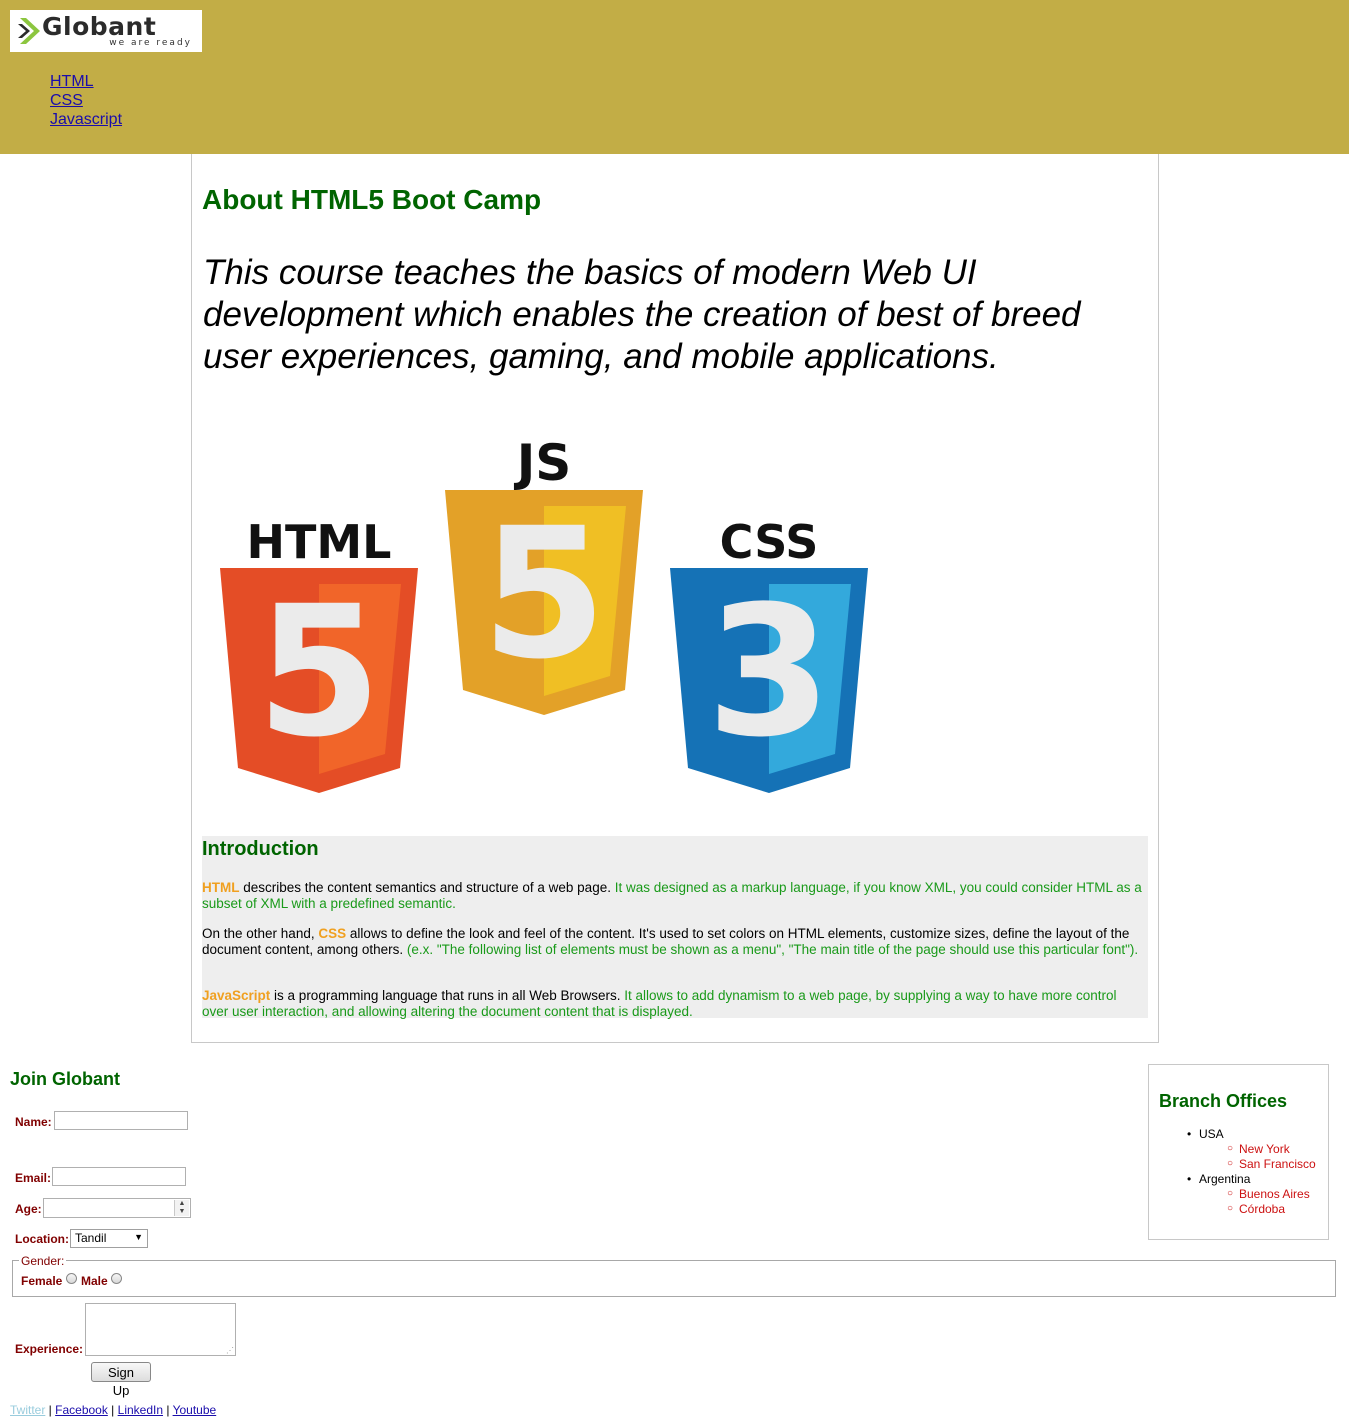 The height and width of the screenshot is (1427, 1349). Describe the element at coordinates (109, 1238) in the screenshot. I see `location-select: Tandil ▼` at that location.